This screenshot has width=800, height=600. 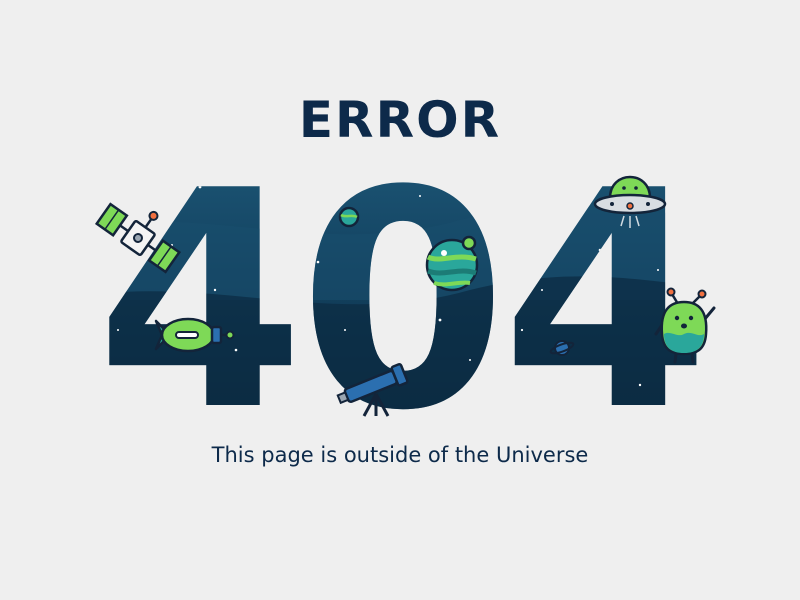 What do you see at coordinates (400, 455) in the screenshot?
I see `error-message: This page is outside of the Universe` at bounding box center [400, 455].